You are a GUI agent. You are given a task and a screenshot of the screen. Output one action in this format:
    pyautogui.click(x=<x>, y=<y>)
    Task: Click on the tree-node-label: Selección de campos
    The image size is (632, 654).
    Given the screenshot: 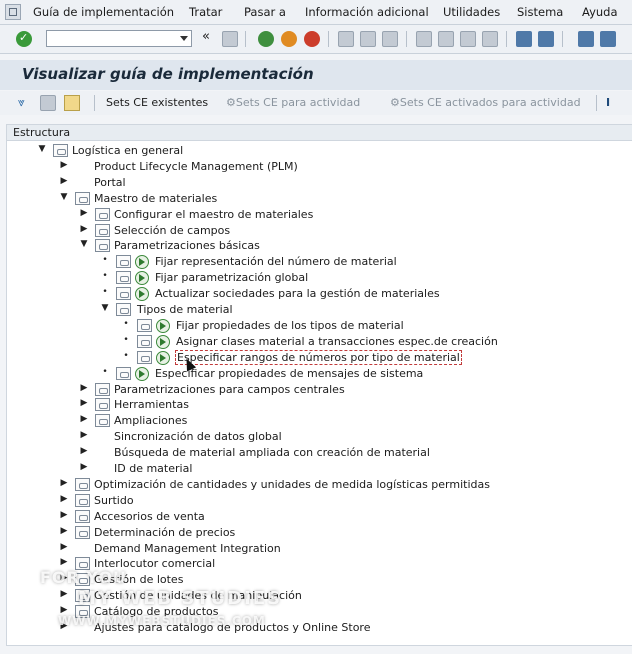 What is the action you would take?
    pyautogui.click(x=172, y=230)
    